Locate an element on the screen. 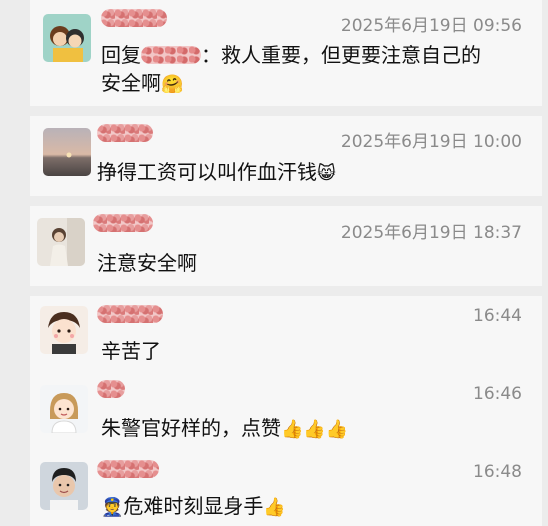 The width and height of the screenshot is (548, 526). reply-prefix: 回复 is located at coordinates (121, 55).